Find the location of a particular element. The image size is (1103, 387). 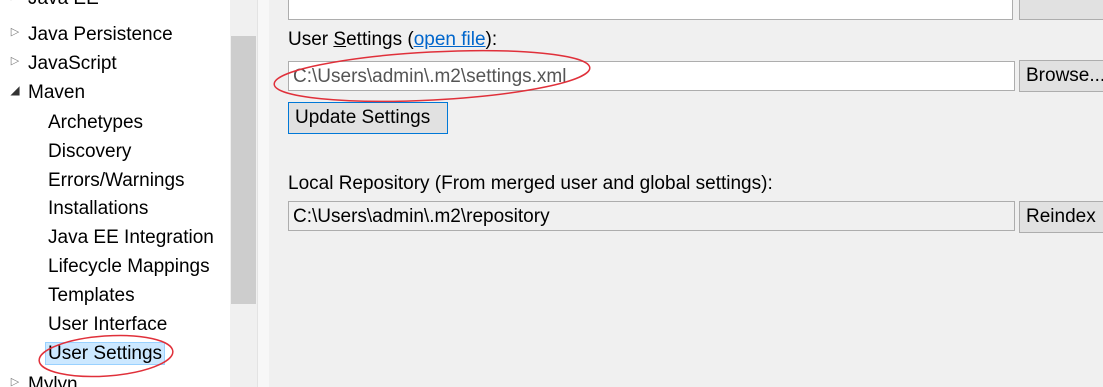

tree-item-user-settings: User Settings is located at coordinates (105, 353).